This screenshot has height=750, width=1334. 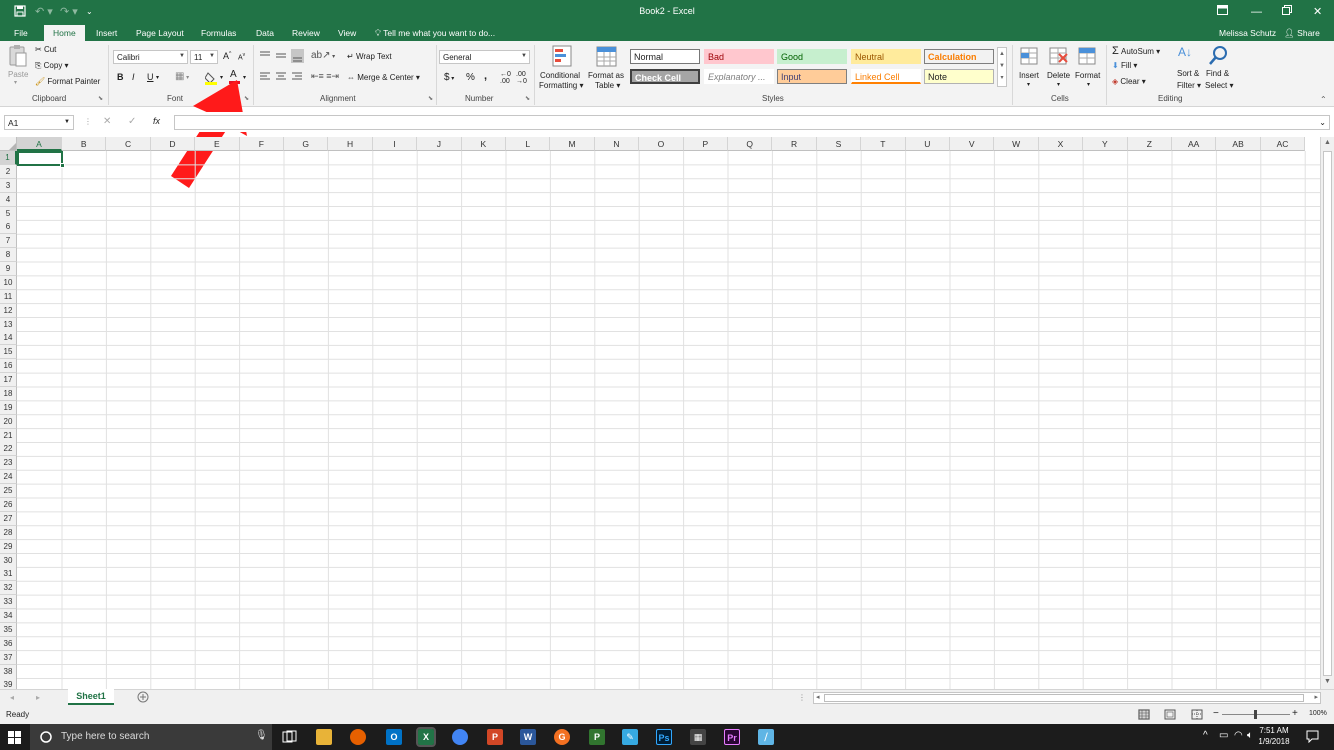 What do you see at coordinates (151, 737) in the screenshot?
I see `taskbar-search-box: Type here to search 🎙︎` at bounding box center [151, 737].